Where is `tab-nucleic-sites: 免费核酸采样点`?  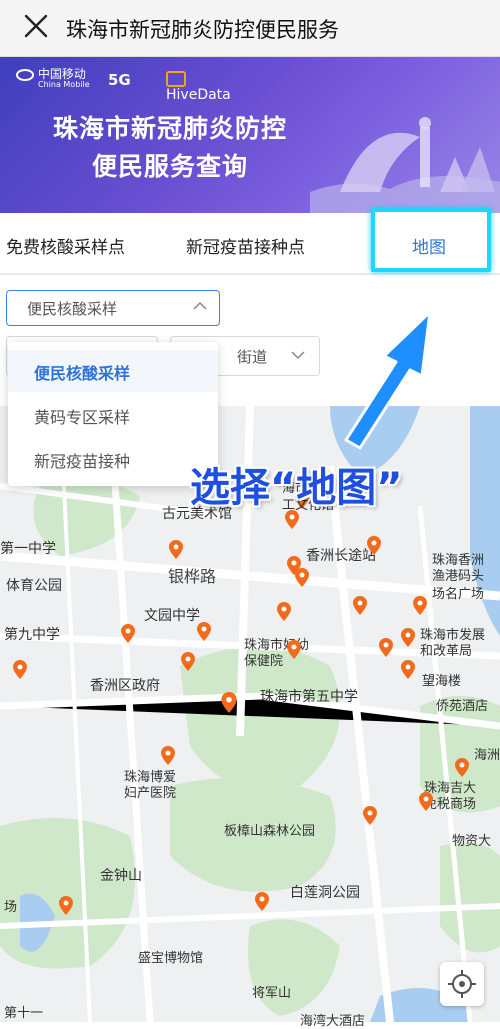
tab-nucleic-sites: 免费核酸采样点 is located at coordinates (65, 245).